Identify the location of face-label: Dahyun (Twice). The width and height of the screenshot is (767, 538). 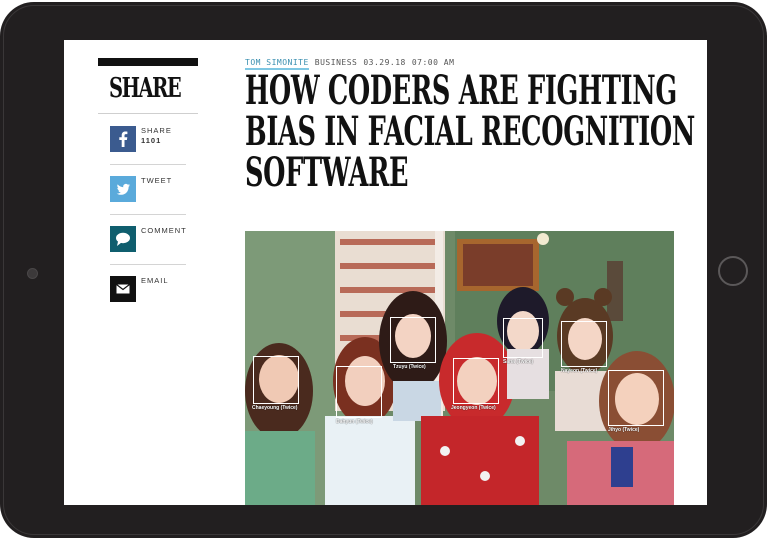
(354, 422).